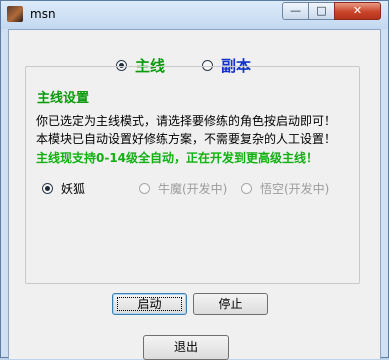 This screenshot has width=389, height=360. Describe the element at coordinates (186, 347) in the screenshot. I see `exit-button: 退出` at that location.